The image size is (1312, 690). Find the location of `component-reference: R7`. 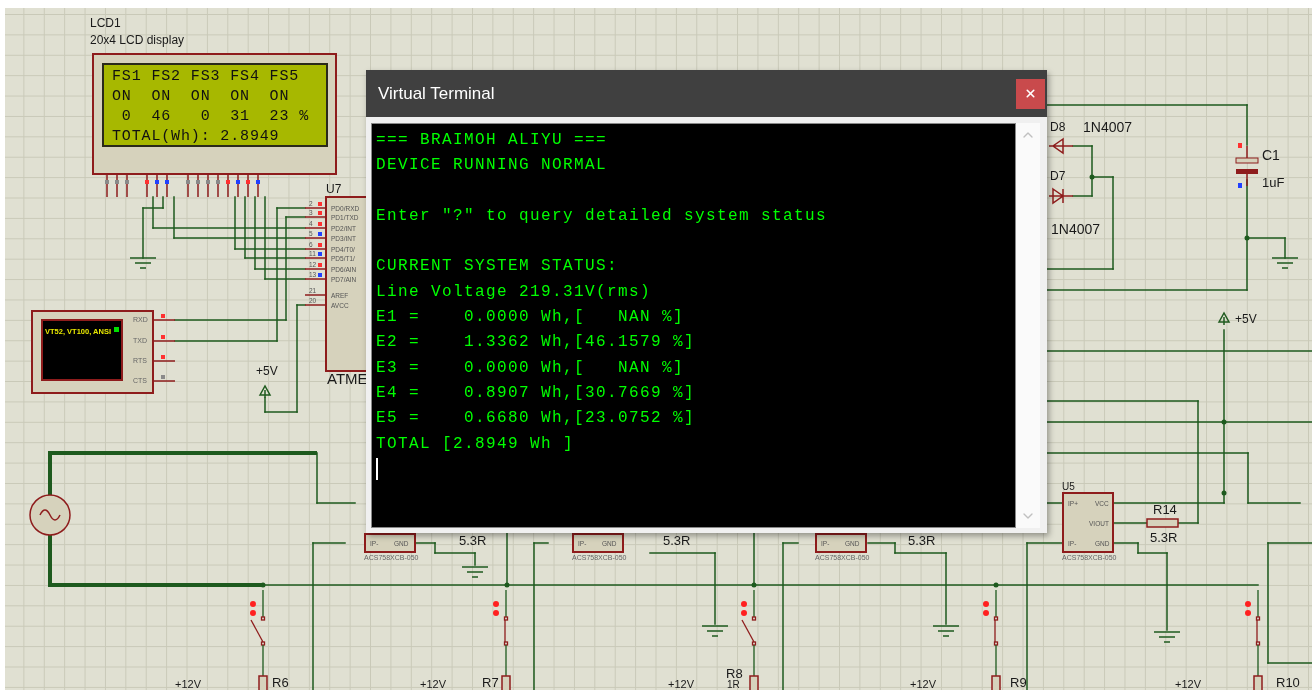

component-reference: R7 is located at coordinates (490, 683).